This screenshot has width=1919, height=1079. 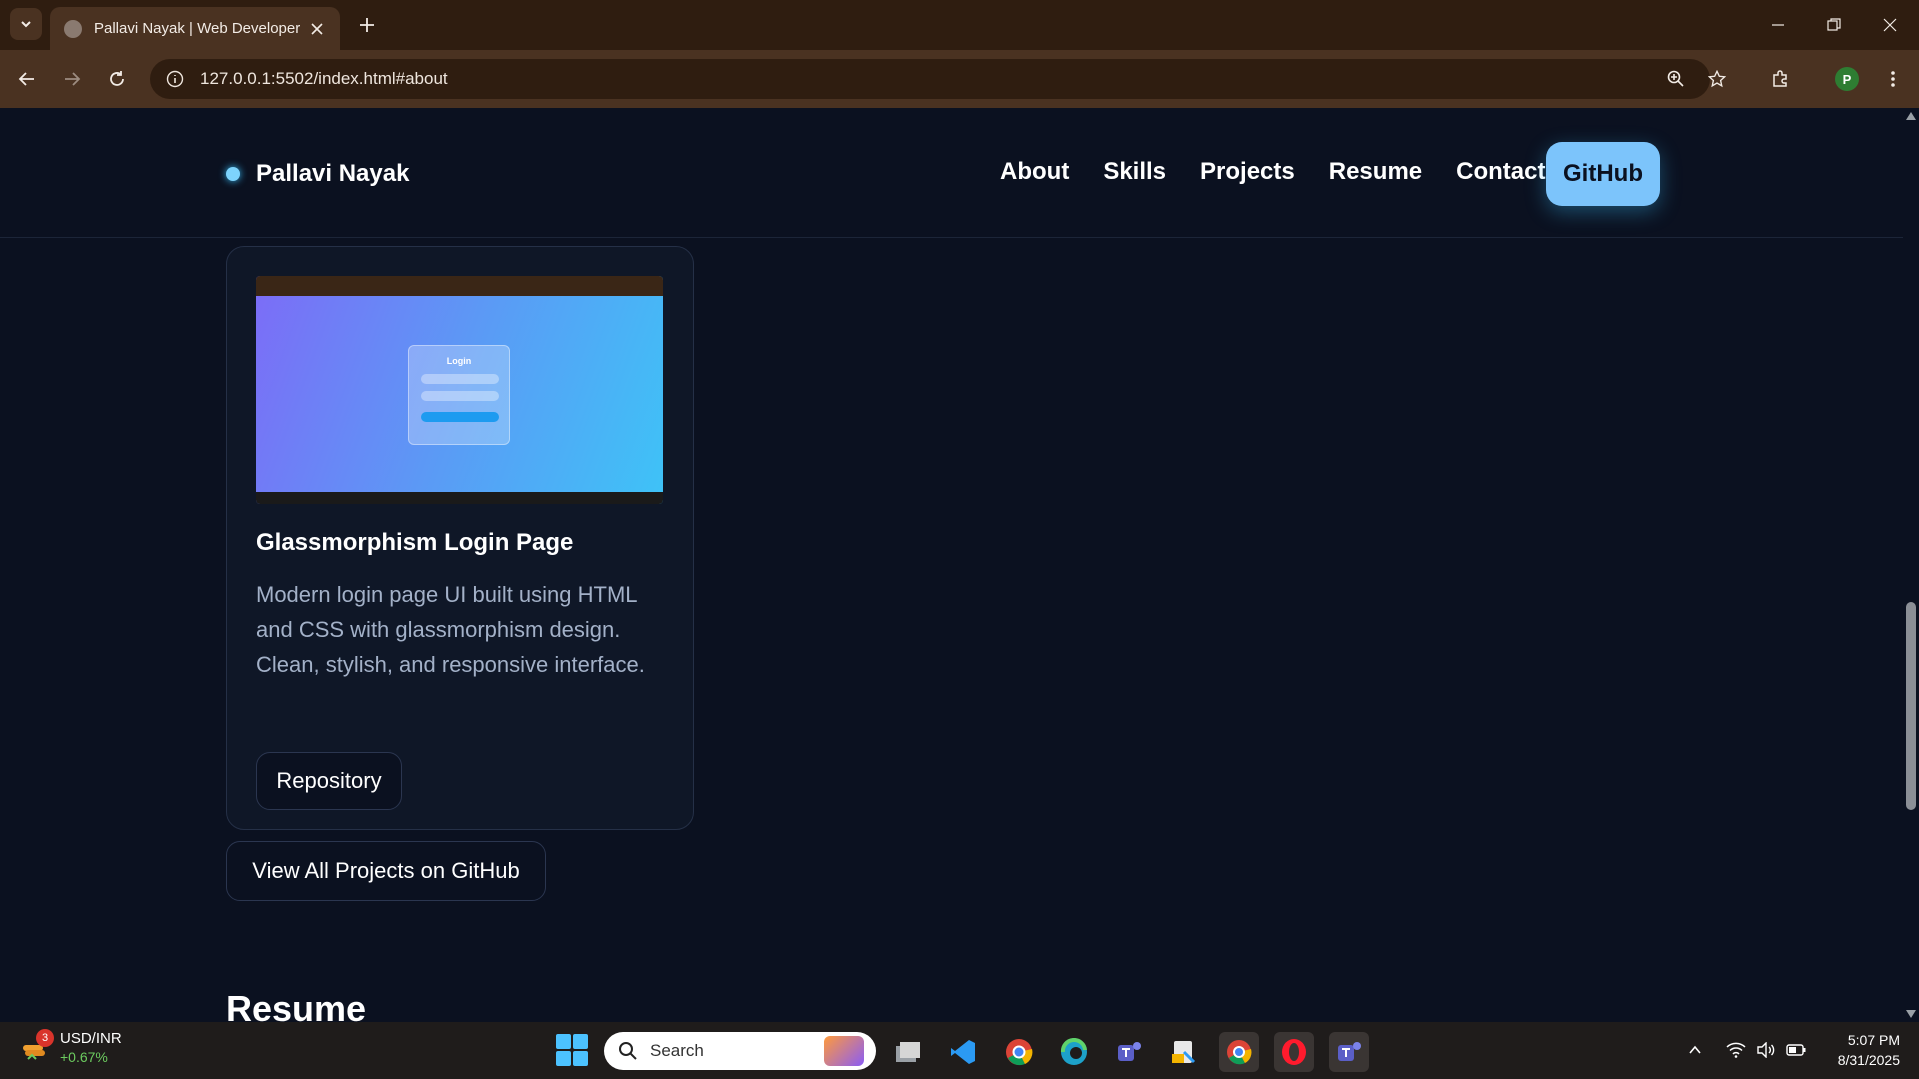 I want to click on project-title: Glassmorphism Login Page, so click(x=415, y=542).